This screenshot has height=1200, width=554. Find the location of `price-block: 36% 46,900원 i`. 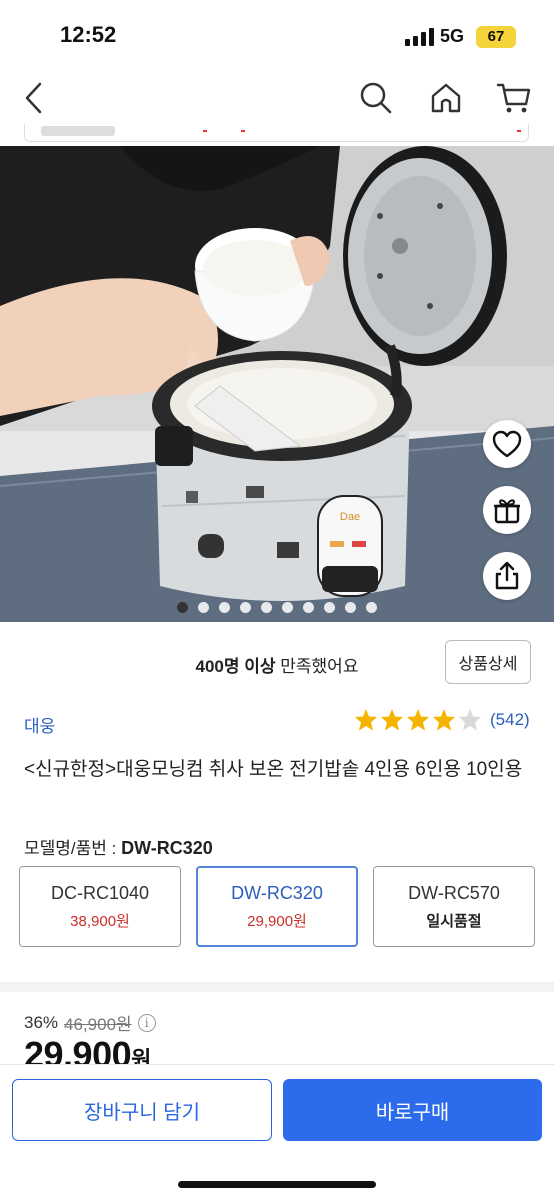

price-block: 36% 46,900원 i is located at coordinates (284, 1022).